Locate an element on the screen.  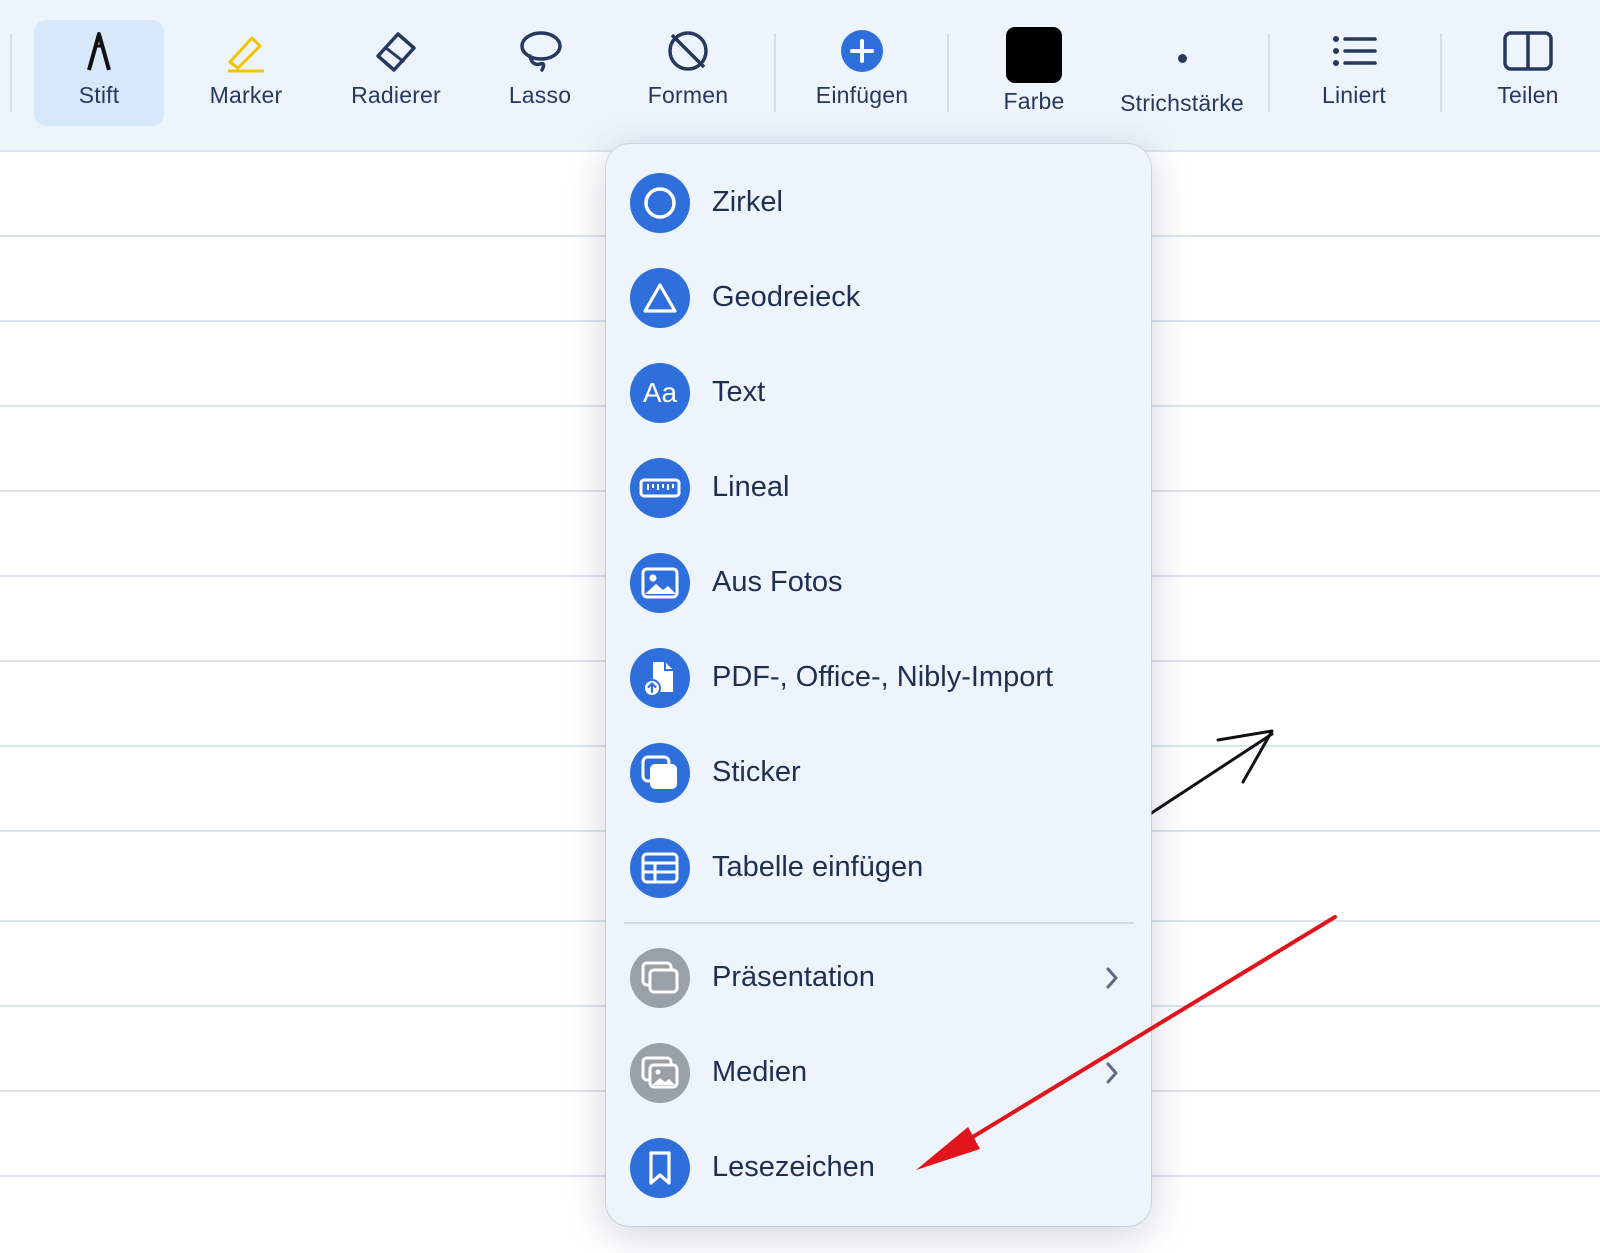
tool-einfuegen: Einfügen is located at coordinates (862, 73).